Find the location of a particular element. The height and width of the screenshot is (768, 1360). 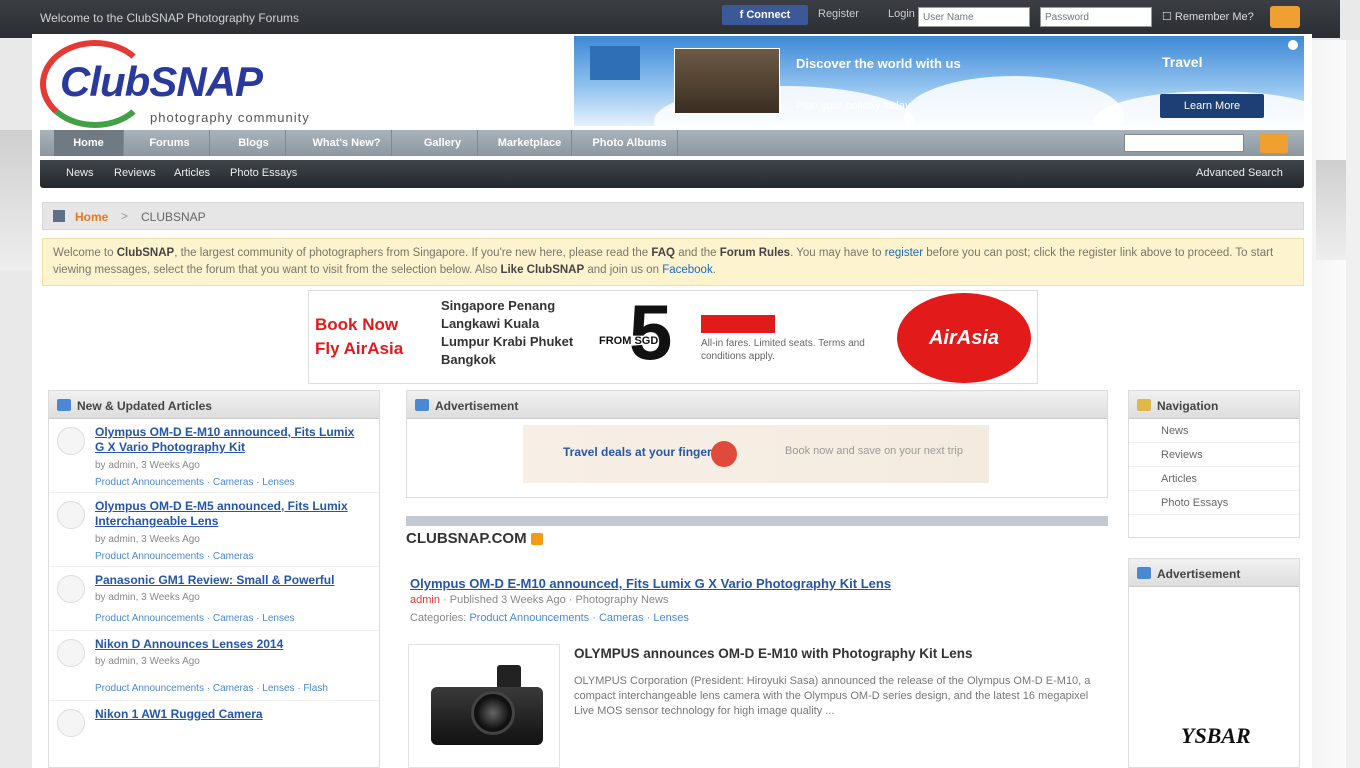

banner-subtext: Plan your holiday today is located at coordinates (853, 106).